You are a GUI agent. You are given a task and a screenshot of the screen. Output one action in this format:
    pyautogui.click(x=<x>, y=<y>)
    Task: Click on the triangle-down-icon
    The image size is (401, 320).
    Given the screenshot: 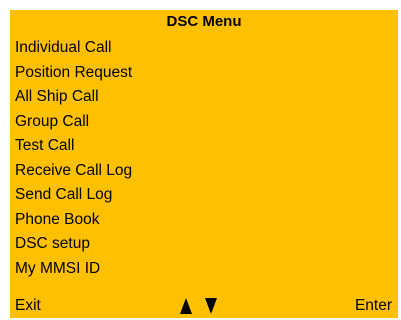 What is the action you would take?
    pyautogui.click(x=211, y=306)
    